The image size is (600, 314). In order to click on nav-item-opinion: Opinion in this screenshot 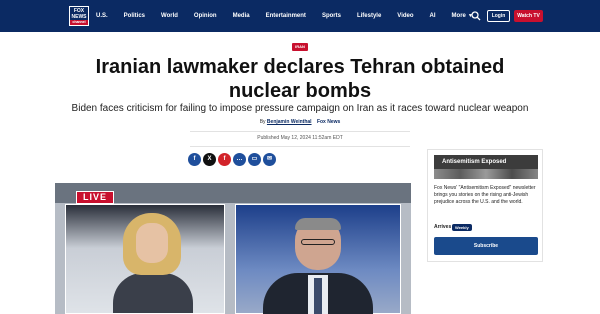, I will do `click(205, 16)`.